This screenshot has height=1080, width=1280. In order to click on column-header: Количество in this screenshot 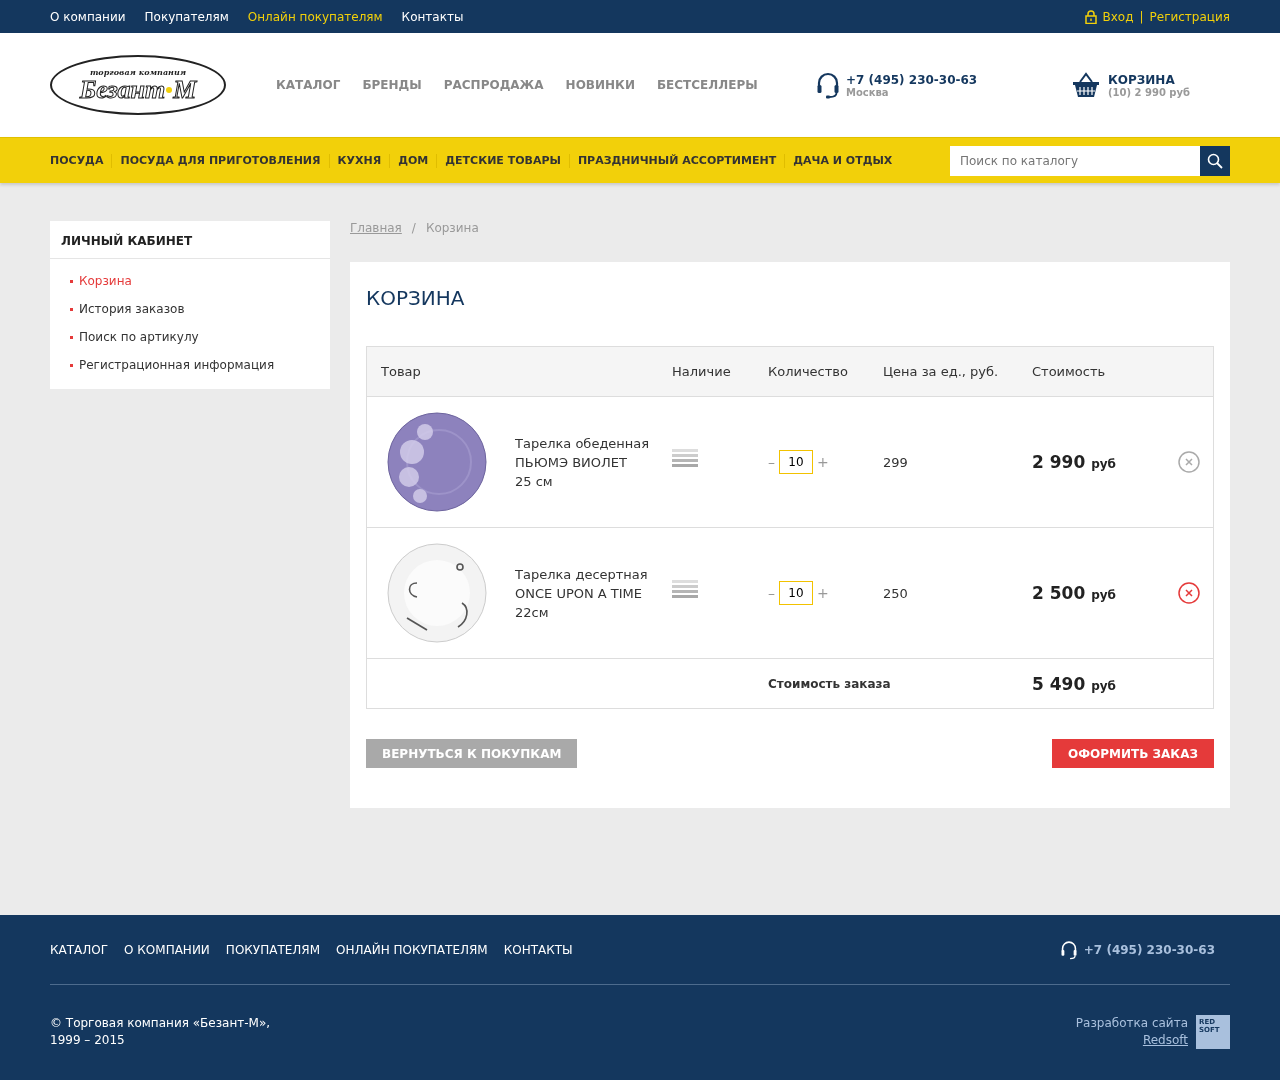, I will do `click(808, 371)`.